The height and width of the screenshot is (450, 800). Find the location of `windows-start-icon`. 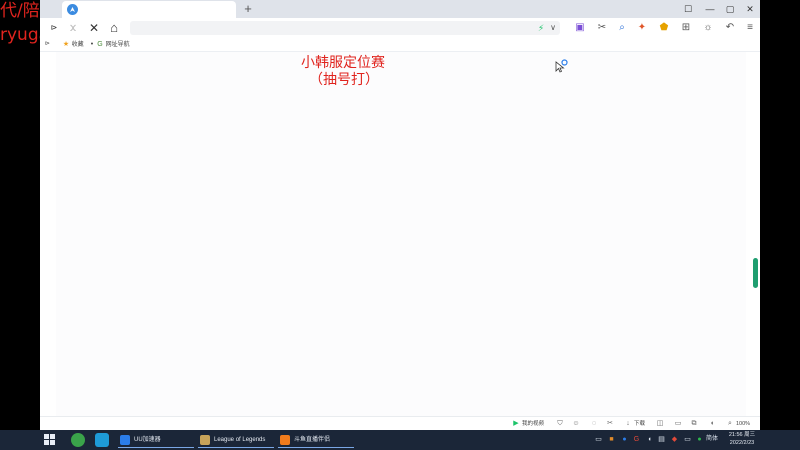

windows-start-icon is located at coordinates (50, 440).